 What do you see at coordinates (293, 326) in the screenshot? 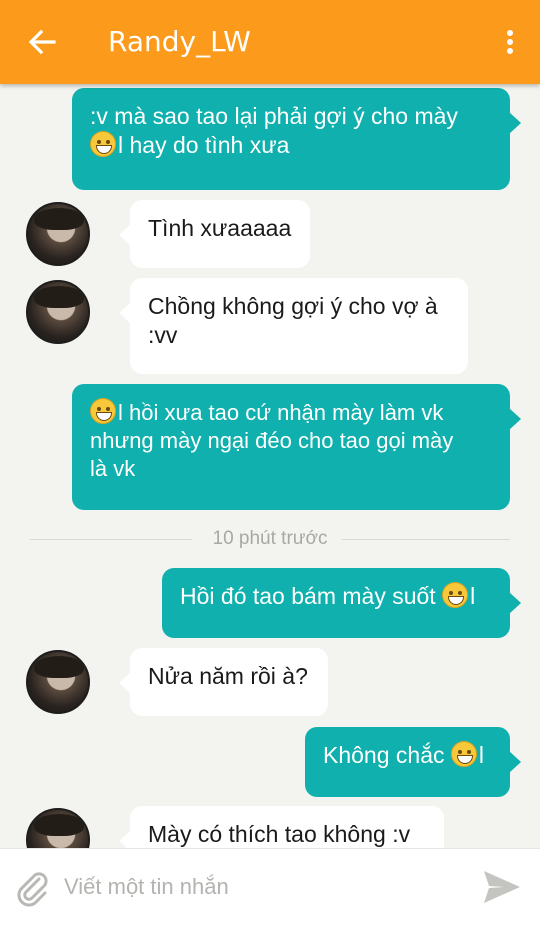
I see `message-bubble-incoming: Chồng không gợi ý cho vợ à :vv` at bounding box center [293, 326].